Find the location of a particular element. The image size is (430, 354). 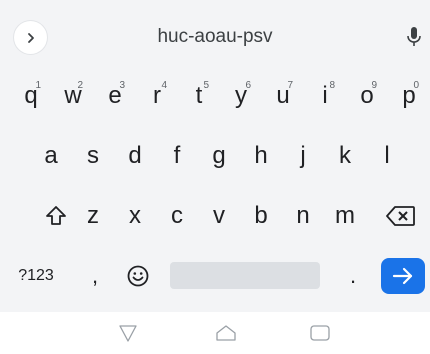

backspace-key is located at coordinates (401, 216).